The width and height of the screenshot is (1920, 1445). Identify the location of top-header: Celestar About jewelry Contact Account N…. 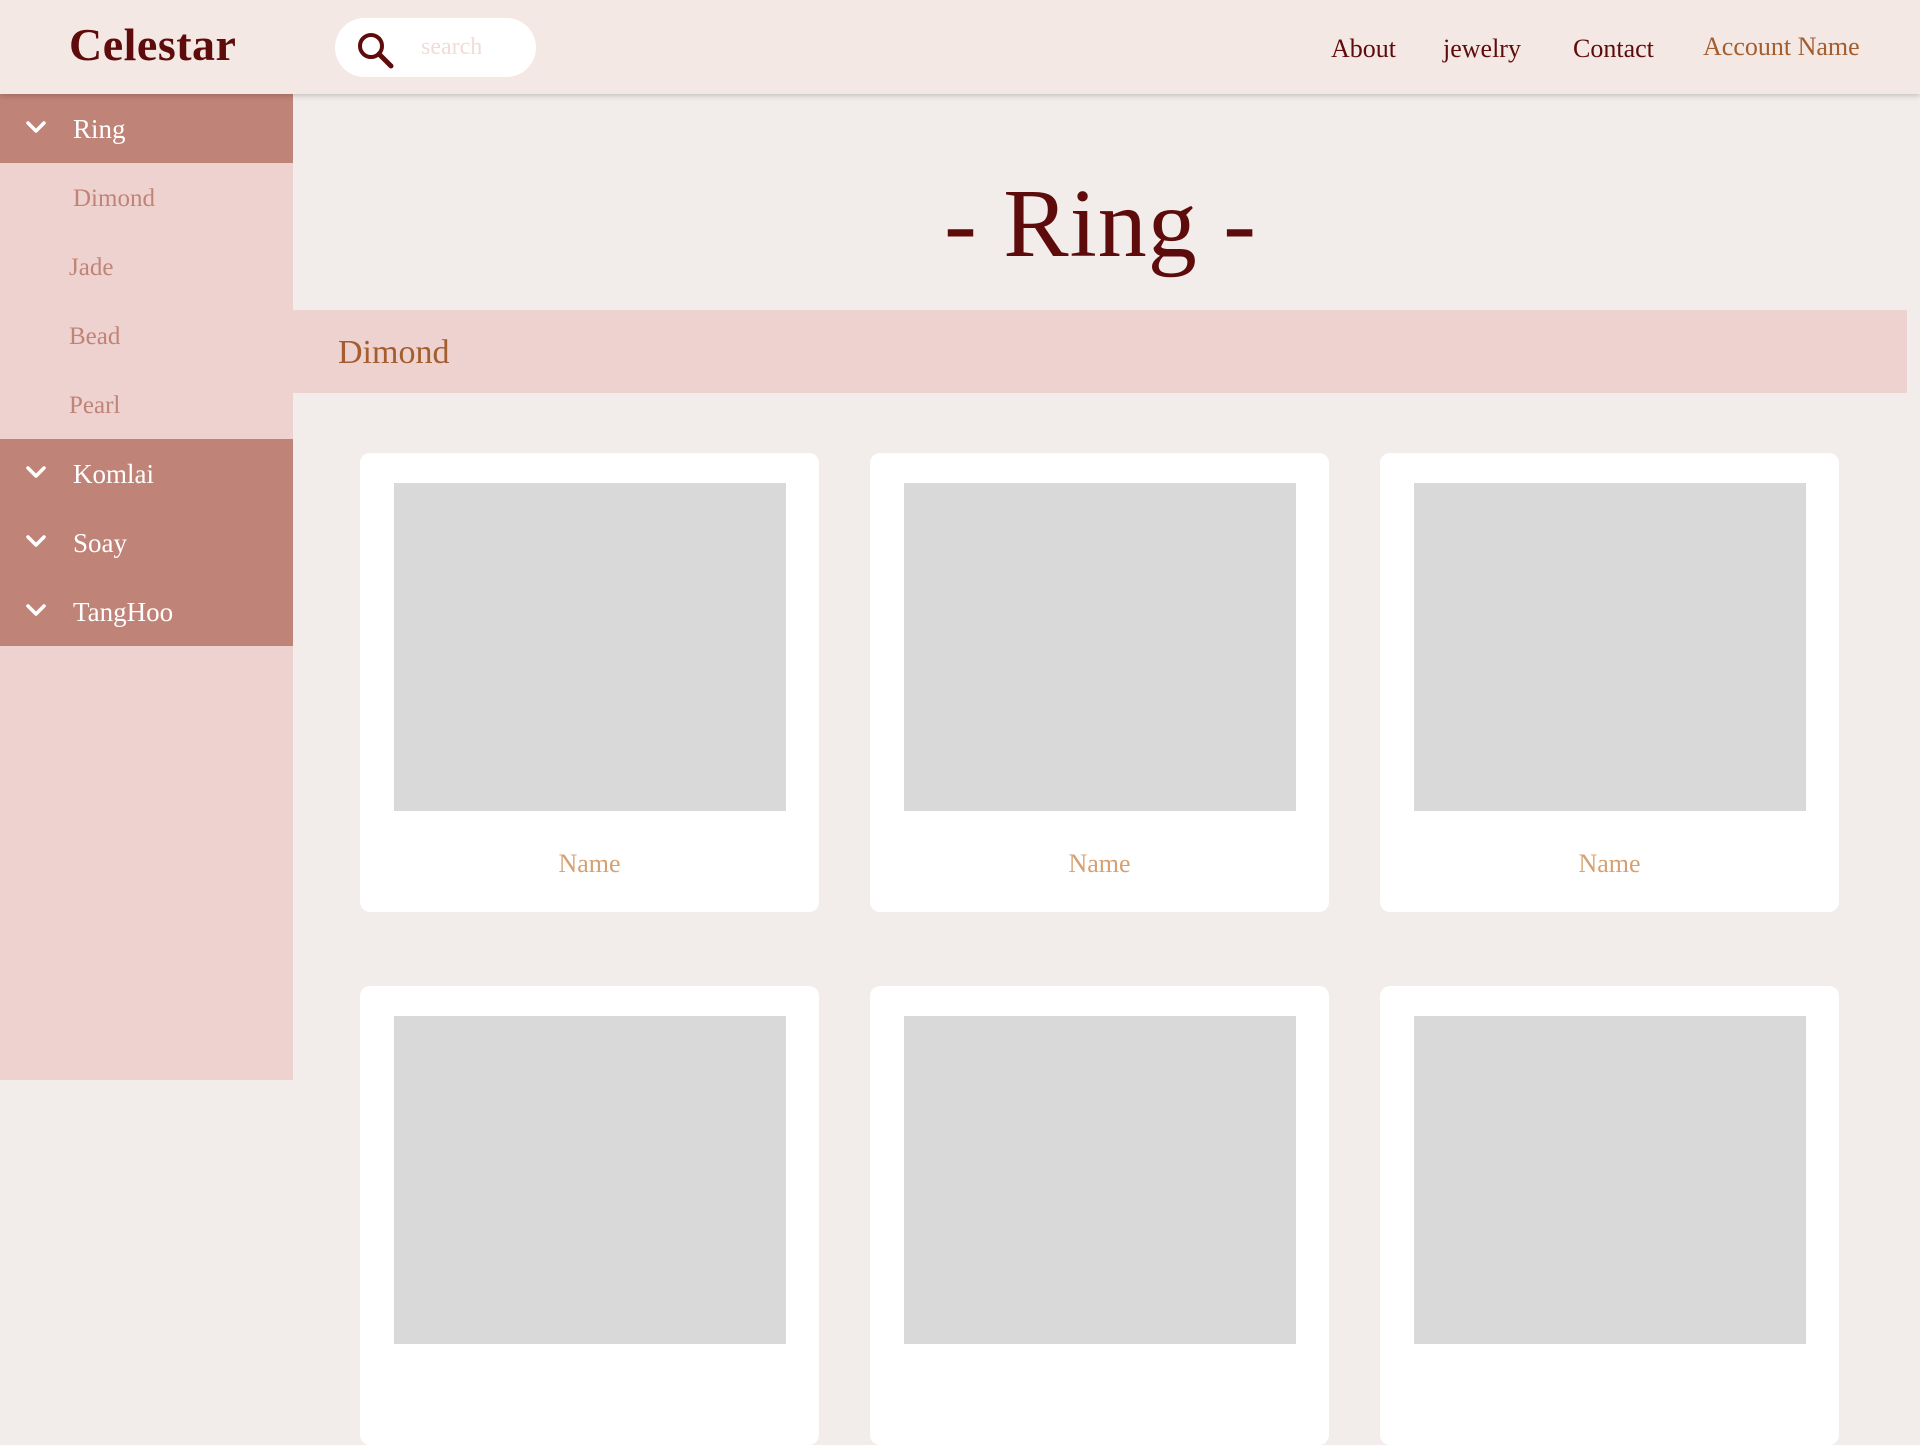
(960, 47).